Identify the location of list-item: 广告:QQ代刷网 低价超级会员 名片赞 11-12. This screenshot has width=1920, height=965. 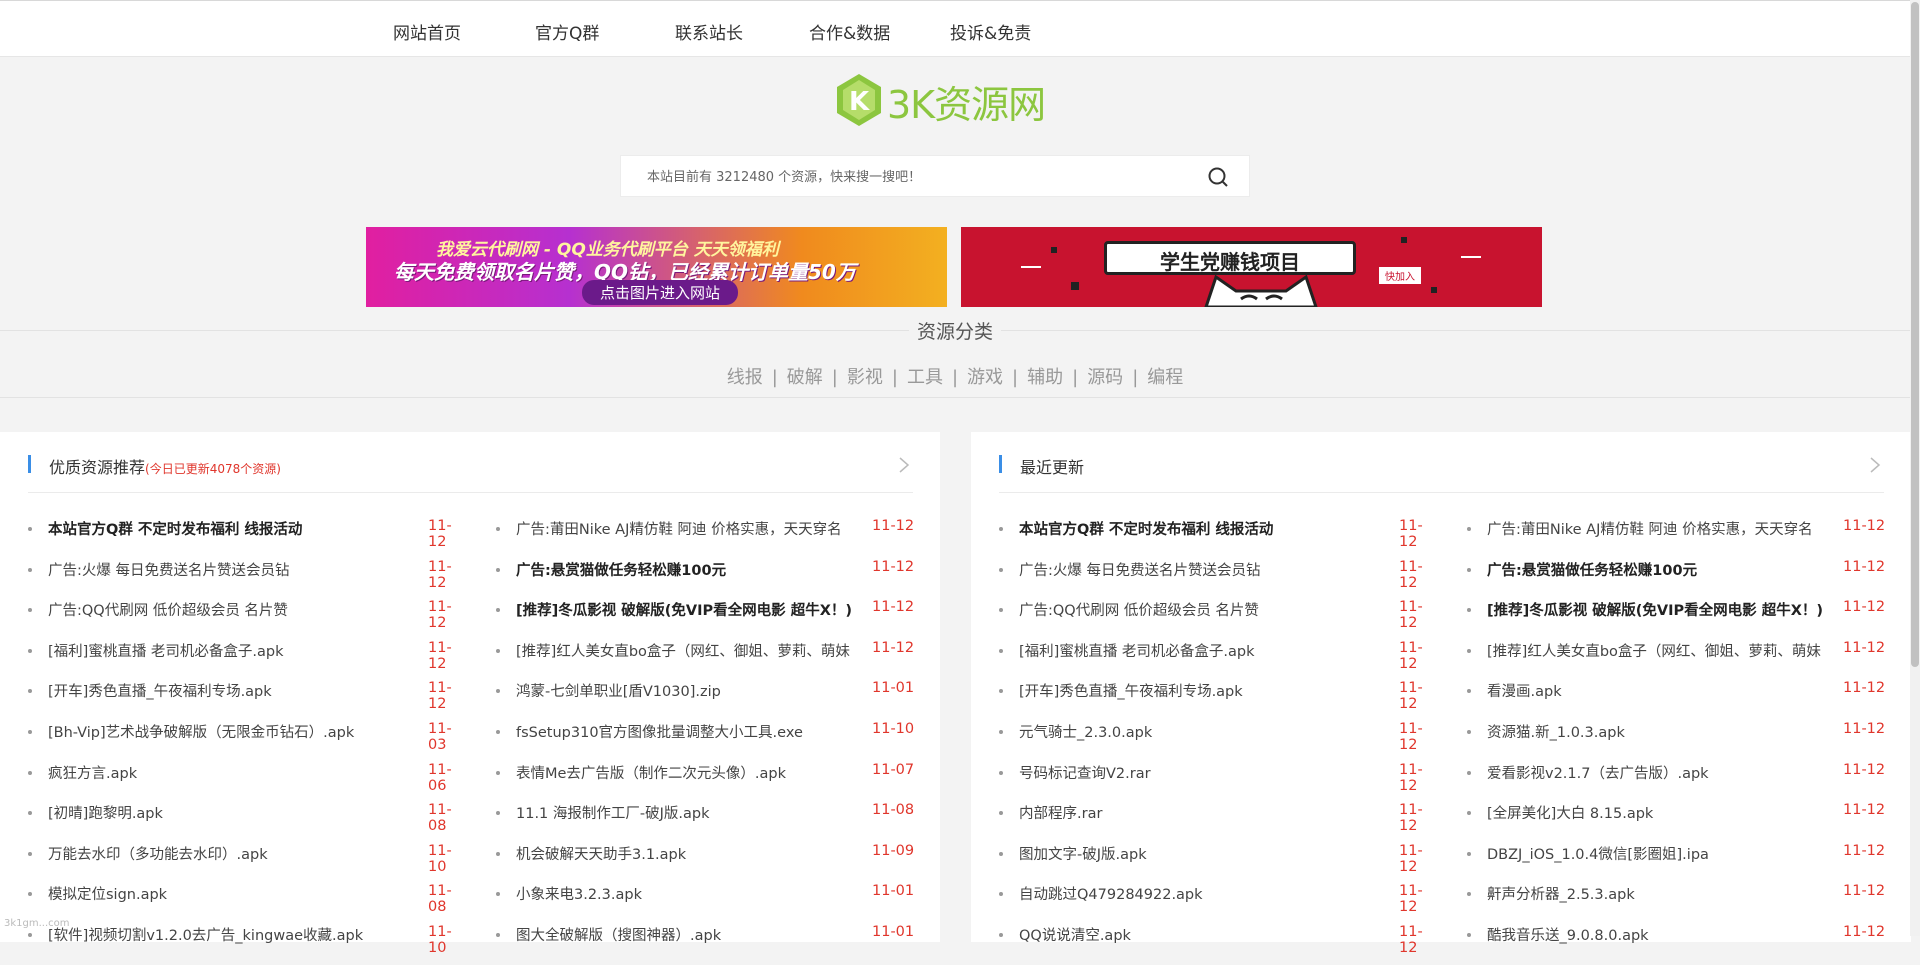
(248, 619).